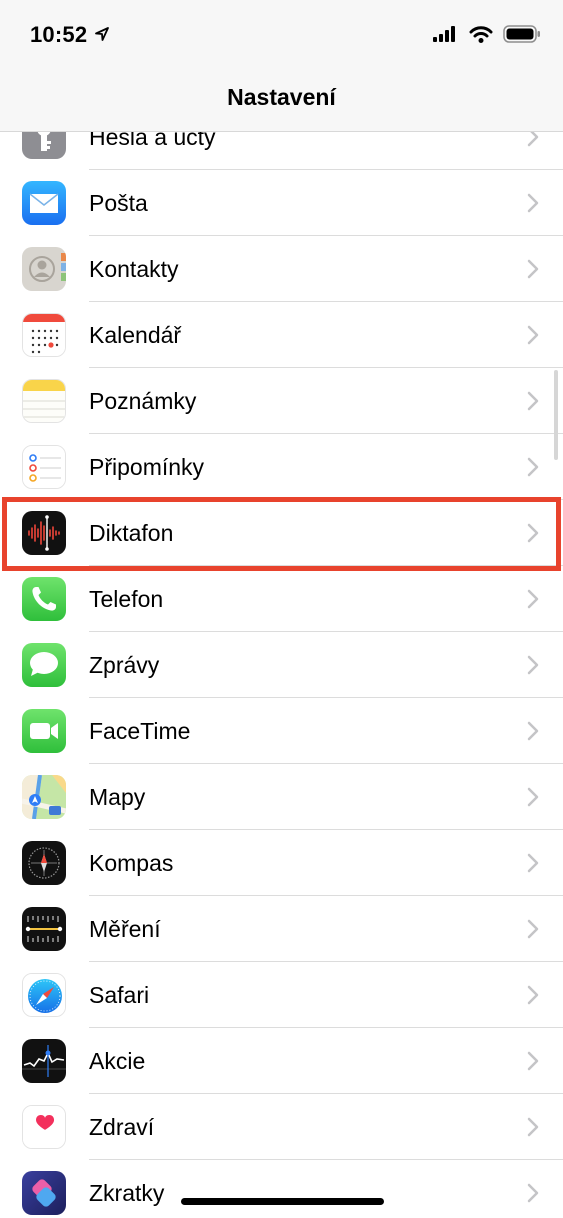 This screenshot has height=1218, width=563. What do you see at coordinates (521, 34) in the screenshot?
I see `battery-icon` at bounding box center [521, 34].